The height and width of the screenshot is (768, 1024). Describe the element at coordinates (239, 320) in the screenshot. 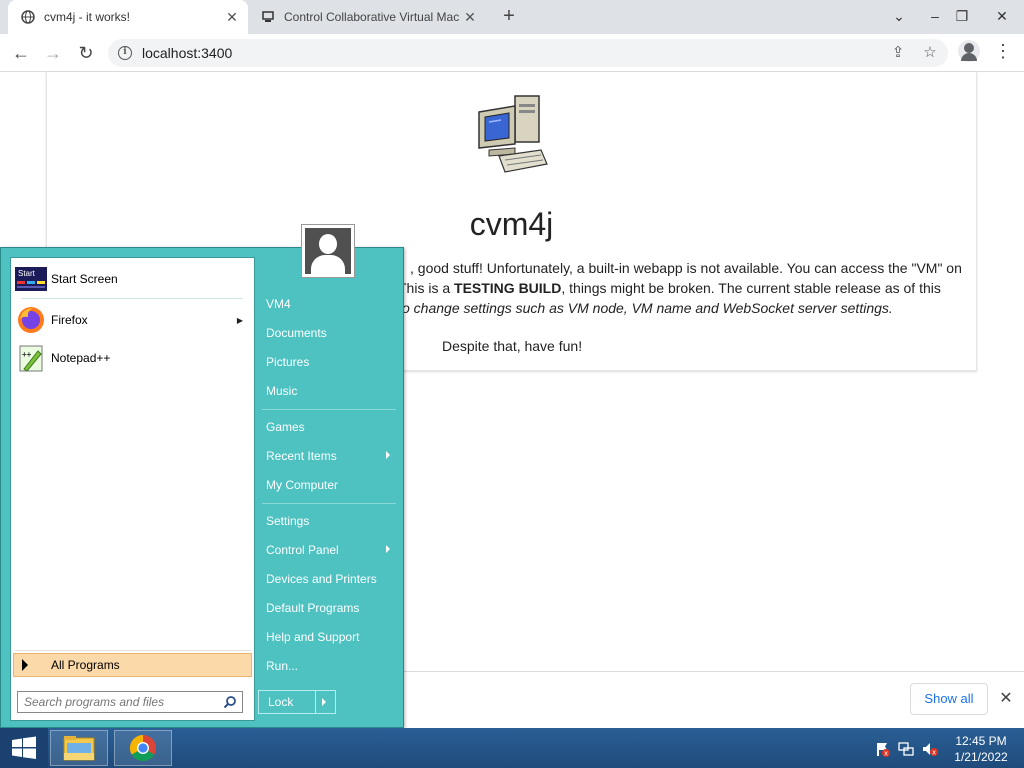

I see `submenu-arrow-icon: ▶` at that location.